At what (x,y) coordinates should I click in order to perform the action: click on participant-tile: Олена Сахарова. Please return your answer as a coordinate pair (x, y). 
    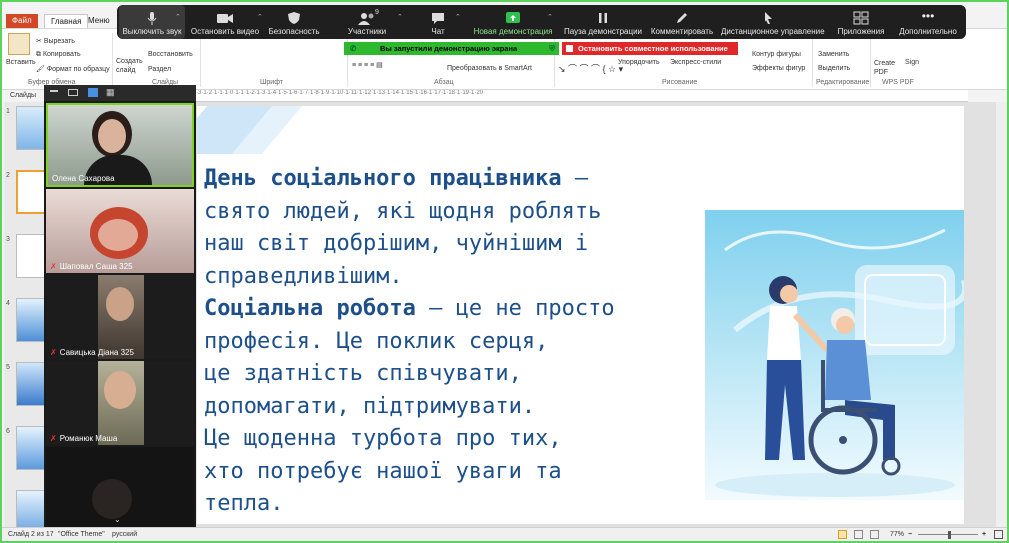
    Looking at the image, I should click on (120, 145).